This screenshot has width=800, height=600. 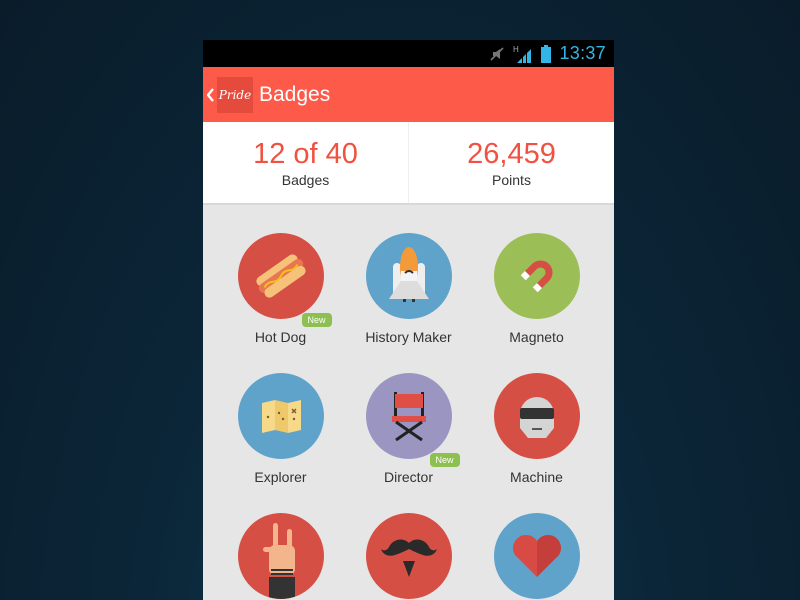 I want to click on badge-director: New Director, so click(x=409, y=429).